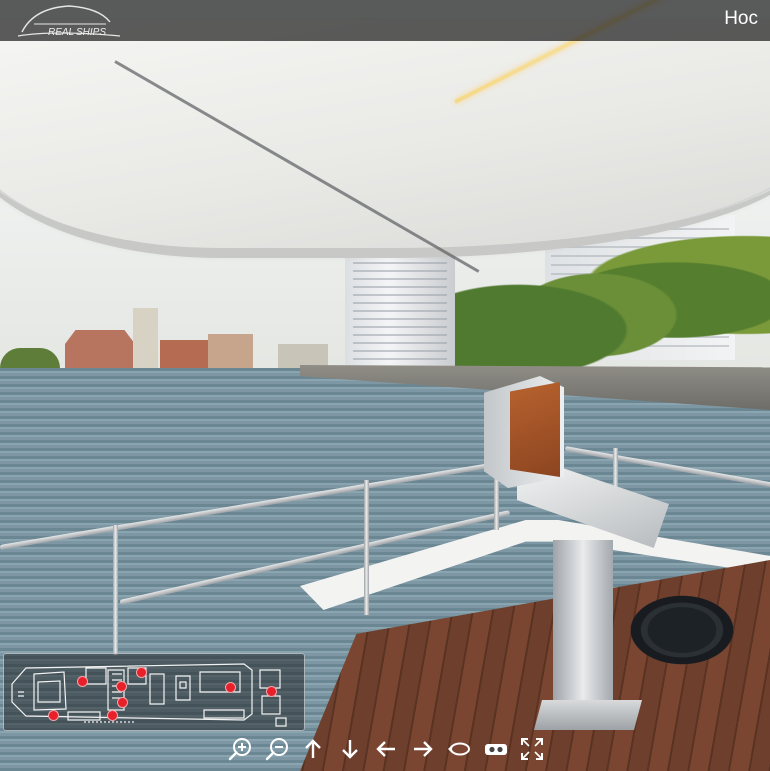 Image resolution: width=770 pixels, height=771 pixels. I want to click on helm-lid-wood, so click(535, 429).